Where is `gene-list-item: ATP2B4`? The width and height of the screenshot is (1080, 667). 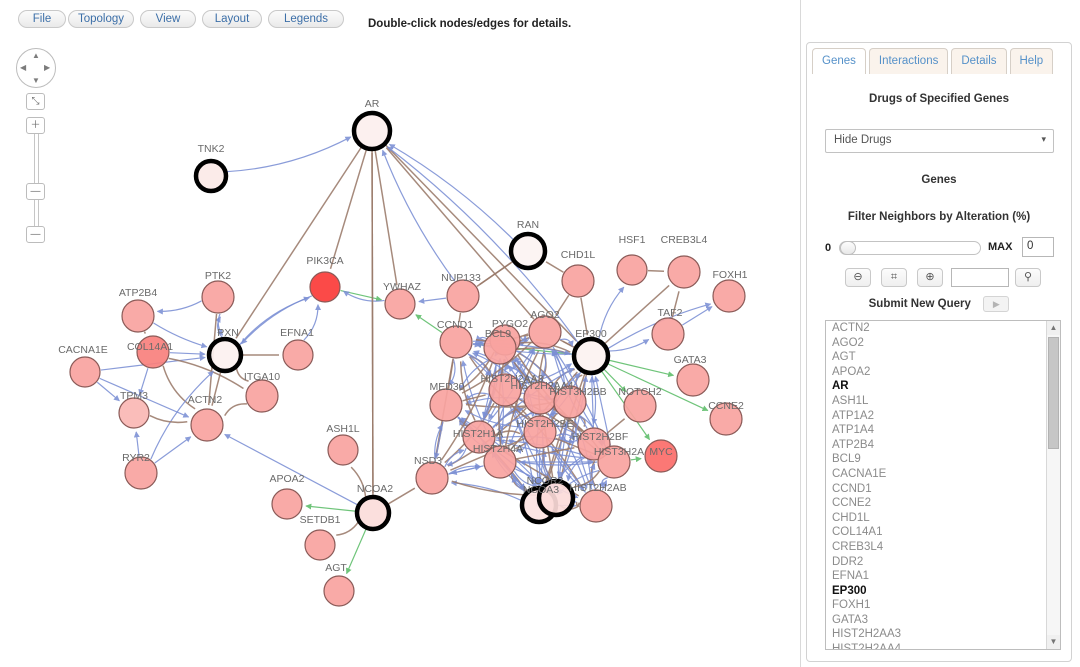 gene-list-item: ATP2B4 is located at coordinates (936, 445).